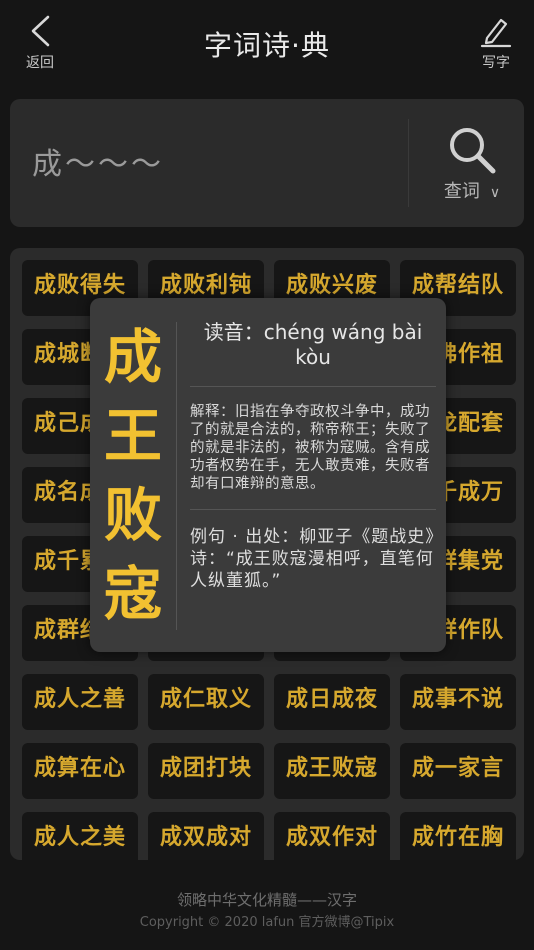 The width and height of the screenshot is (534, 950). What do you see at coordinates (496, 63) in the screenshot?
I see `write-label: 写字` at bounding box center [496, 63].